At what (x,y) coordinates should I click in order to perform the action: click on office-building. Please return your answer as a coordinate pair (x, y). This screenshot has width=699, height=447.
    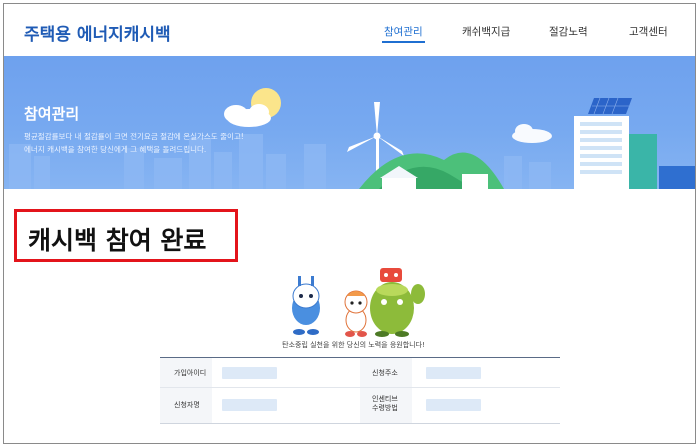
    Looking at the image, I should click on (634, 143).